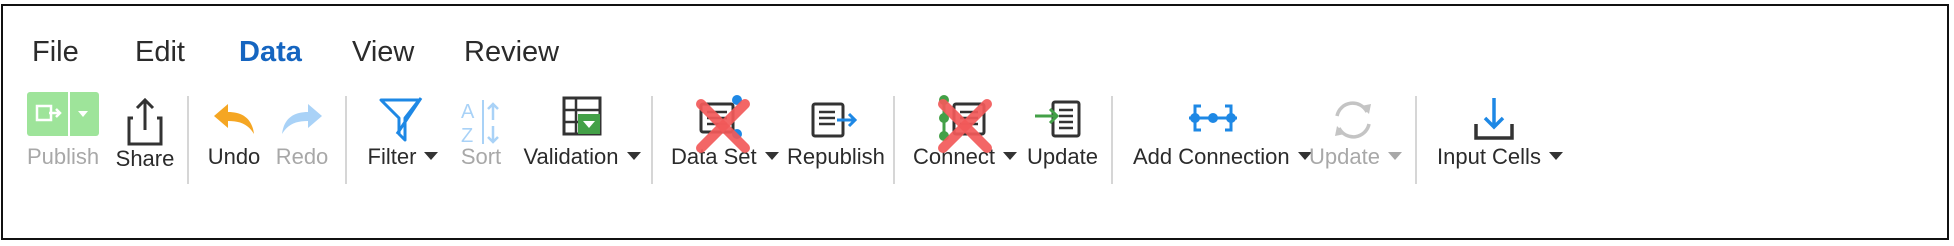 This screenshot has height=246, width=1954. I want to click on republish-label: Republish, so click(836, 156).